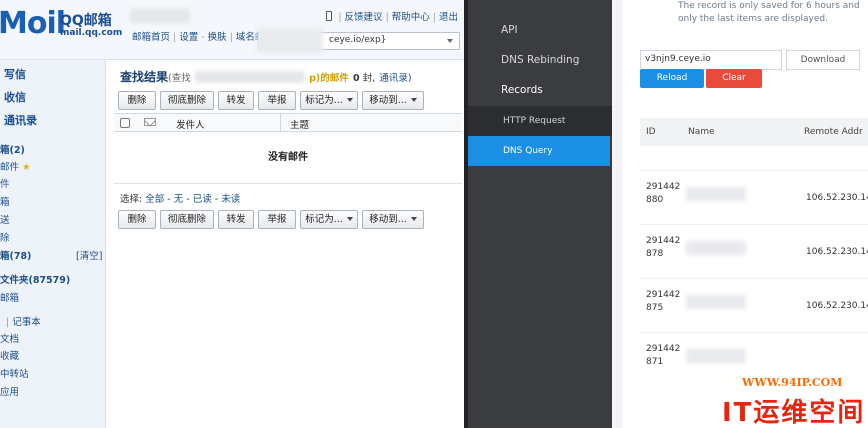 Image resolution: width=868 pixels, height=428 pixels. Describe the element at coordinates (9, 297) in the screenshot. I see `sidebar-item-mailbox: 邮箱` at that location.